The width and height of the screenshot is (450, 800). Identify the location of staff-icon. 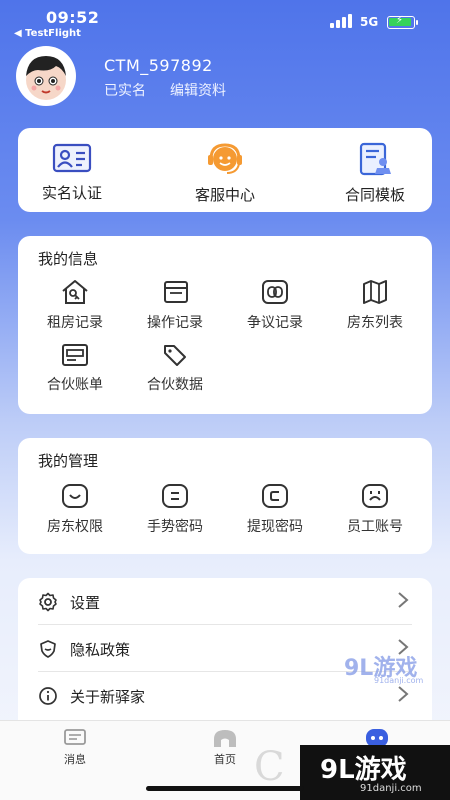
(375, 496).